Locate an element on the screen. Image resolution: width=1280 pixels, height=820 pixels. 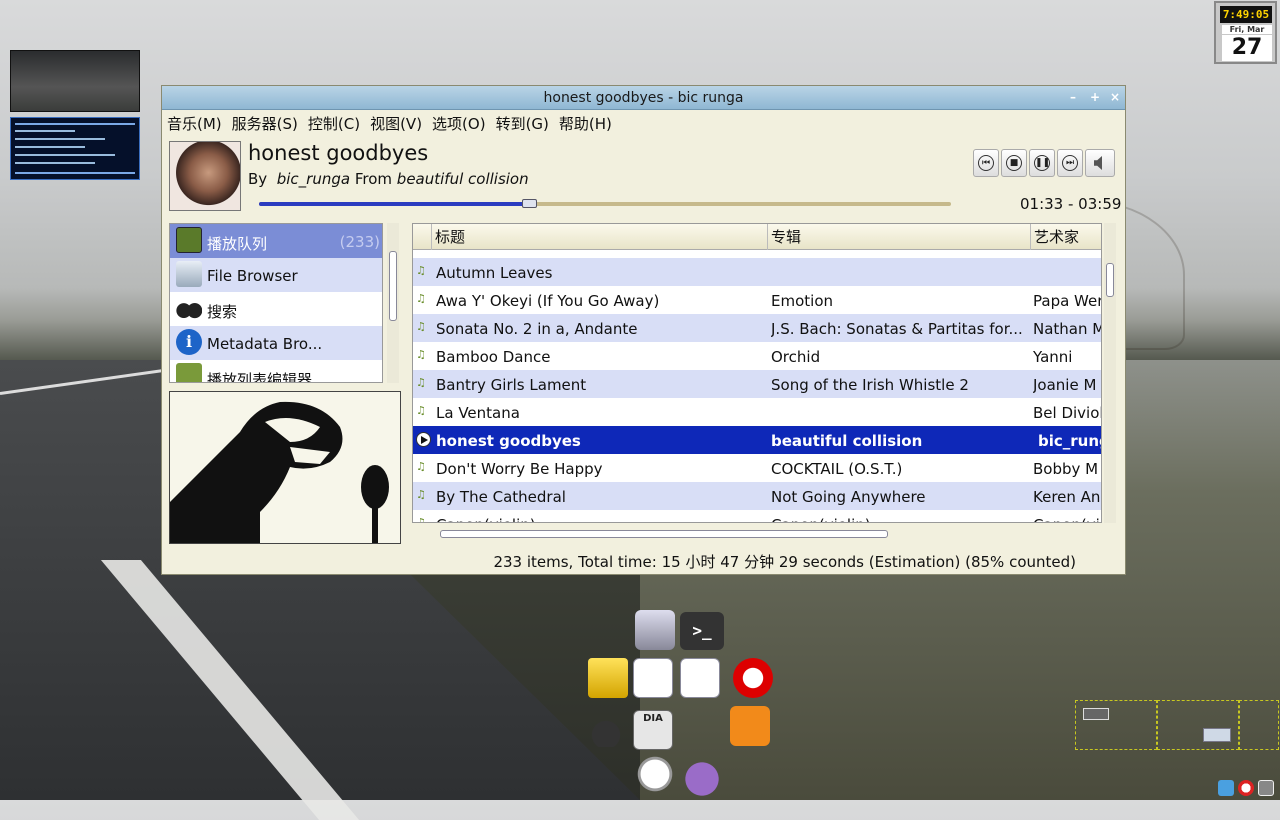
window-title: honest goodbyes - bic runga is located at coordinates (643, 98).